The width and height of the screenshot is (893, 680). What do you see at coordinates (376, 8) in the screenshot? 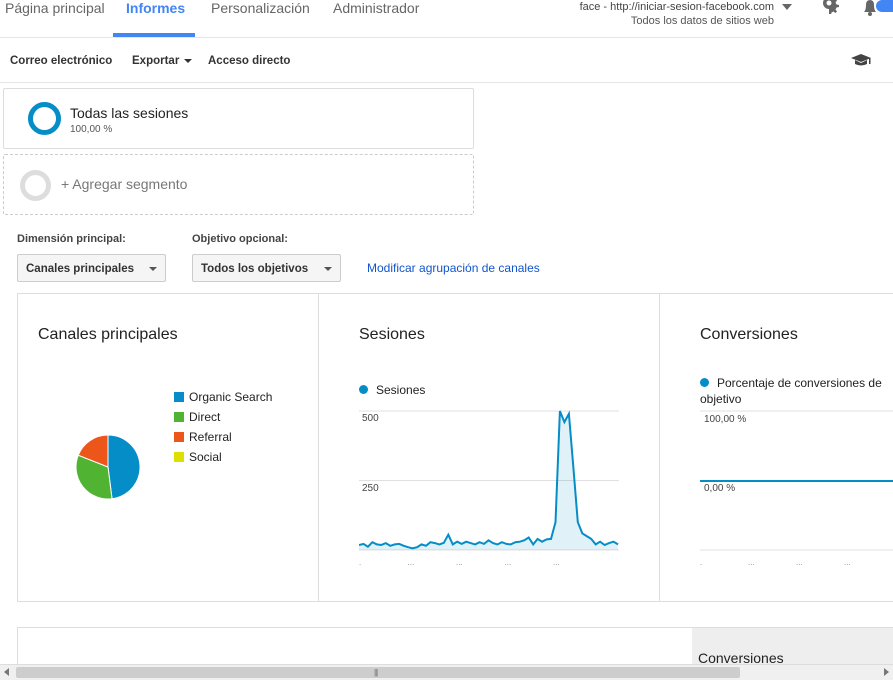
I see `tab-admin: Administrador` at bounding box center [376, 8].